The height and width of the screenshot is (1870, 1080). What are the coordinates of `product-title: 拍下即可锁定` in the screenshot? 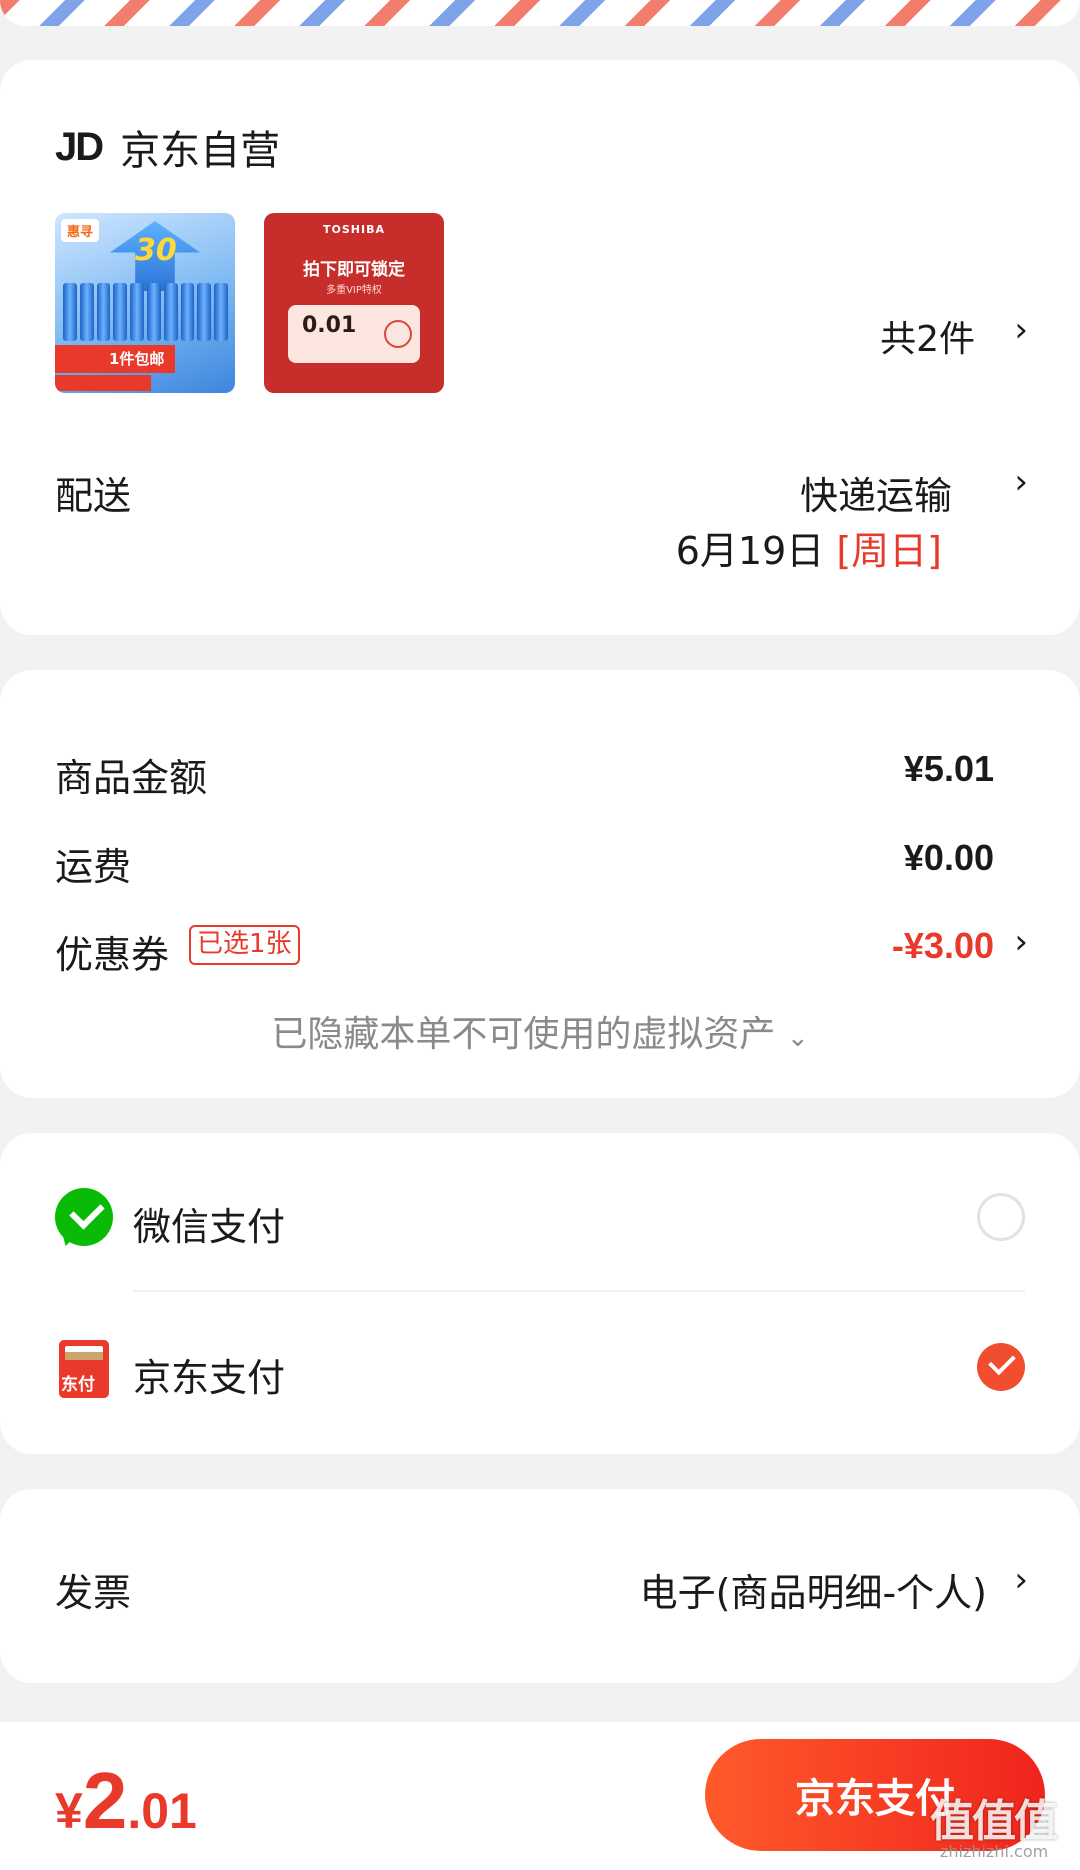 It's located at (354, 270).